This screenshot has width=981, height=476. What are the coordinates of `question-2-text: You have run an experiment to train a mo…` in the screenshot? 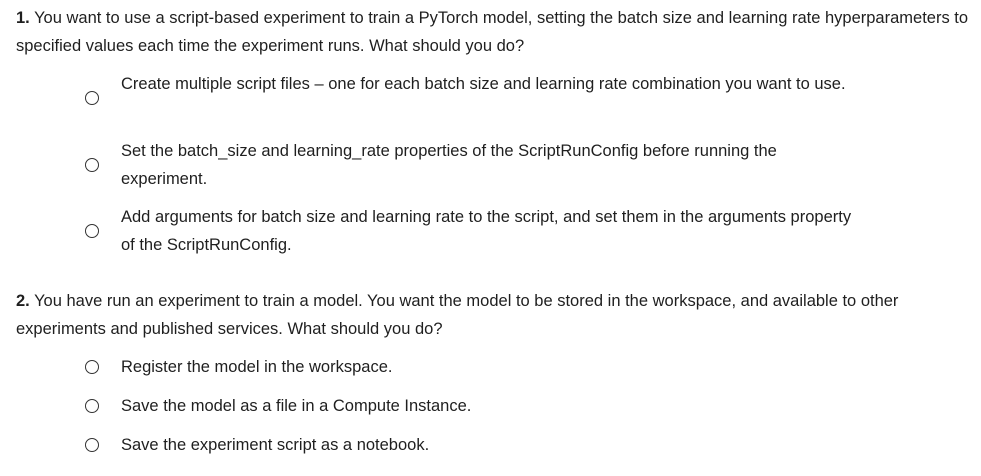 It's located at (457, 315).